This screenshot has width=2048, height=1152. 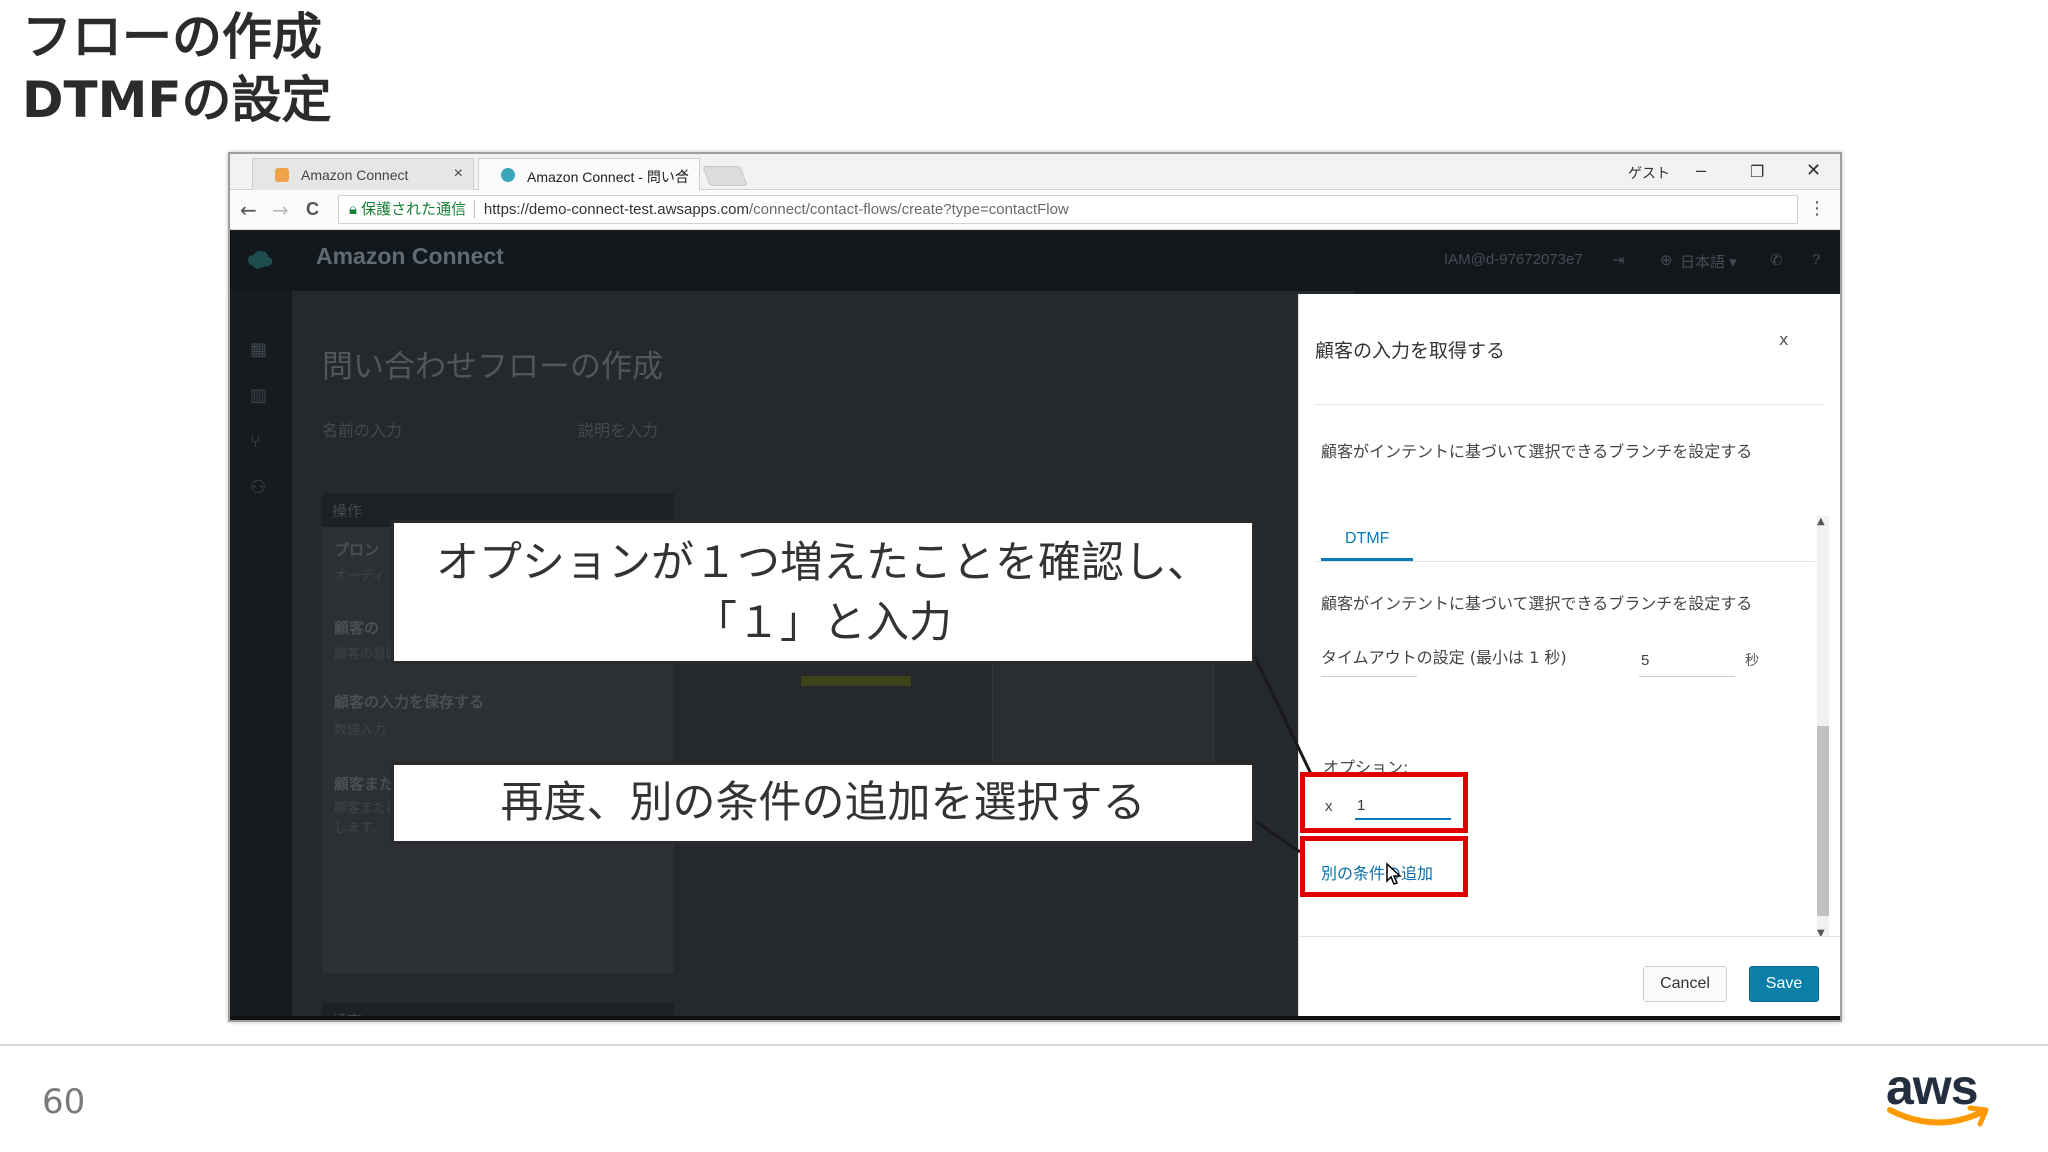 I want to click on footer-divider, so click(x=1024, y=1045).